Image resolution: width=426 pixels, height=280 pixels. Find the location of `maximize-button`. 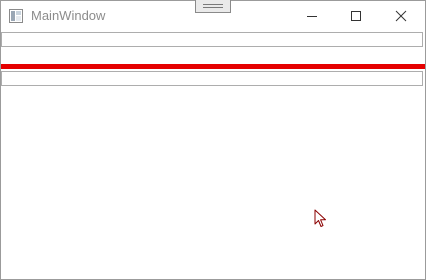

maximize-button is located at coordinates (356, 16).